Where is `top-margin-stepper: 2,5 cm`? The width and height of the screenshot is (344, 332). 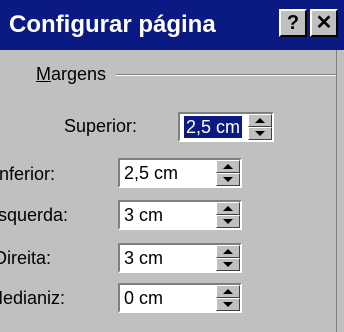
top-margin-stepper: 2,5 cm is located at coordinates (226, 127).